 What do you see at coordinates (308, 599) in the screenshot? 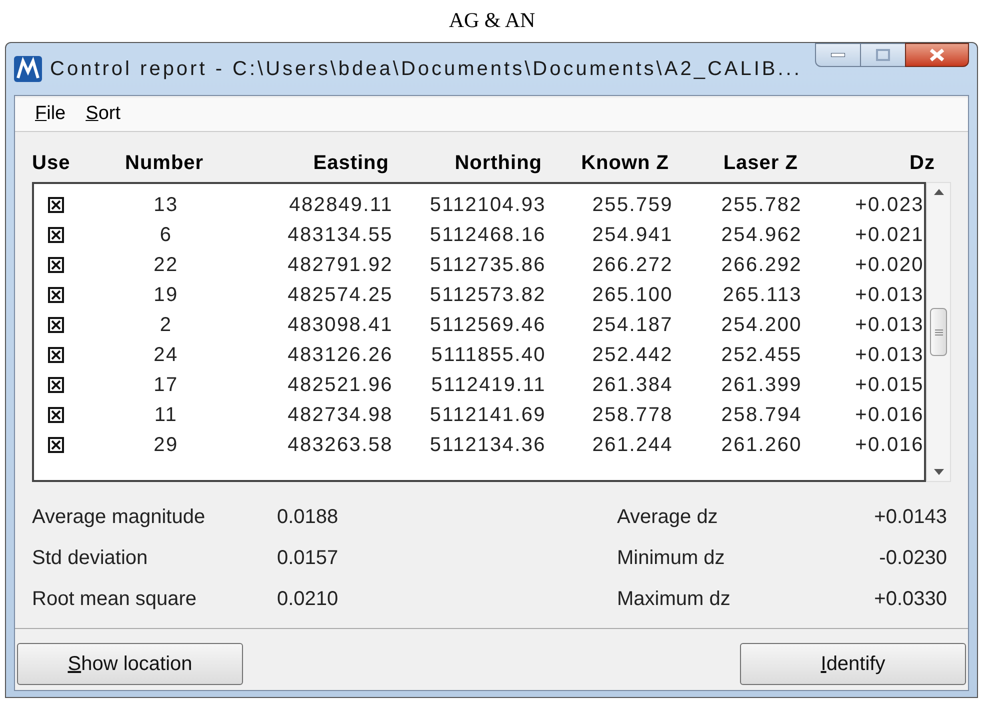
I see `stat-value: 0.0210` at bounding box center [308, 599].